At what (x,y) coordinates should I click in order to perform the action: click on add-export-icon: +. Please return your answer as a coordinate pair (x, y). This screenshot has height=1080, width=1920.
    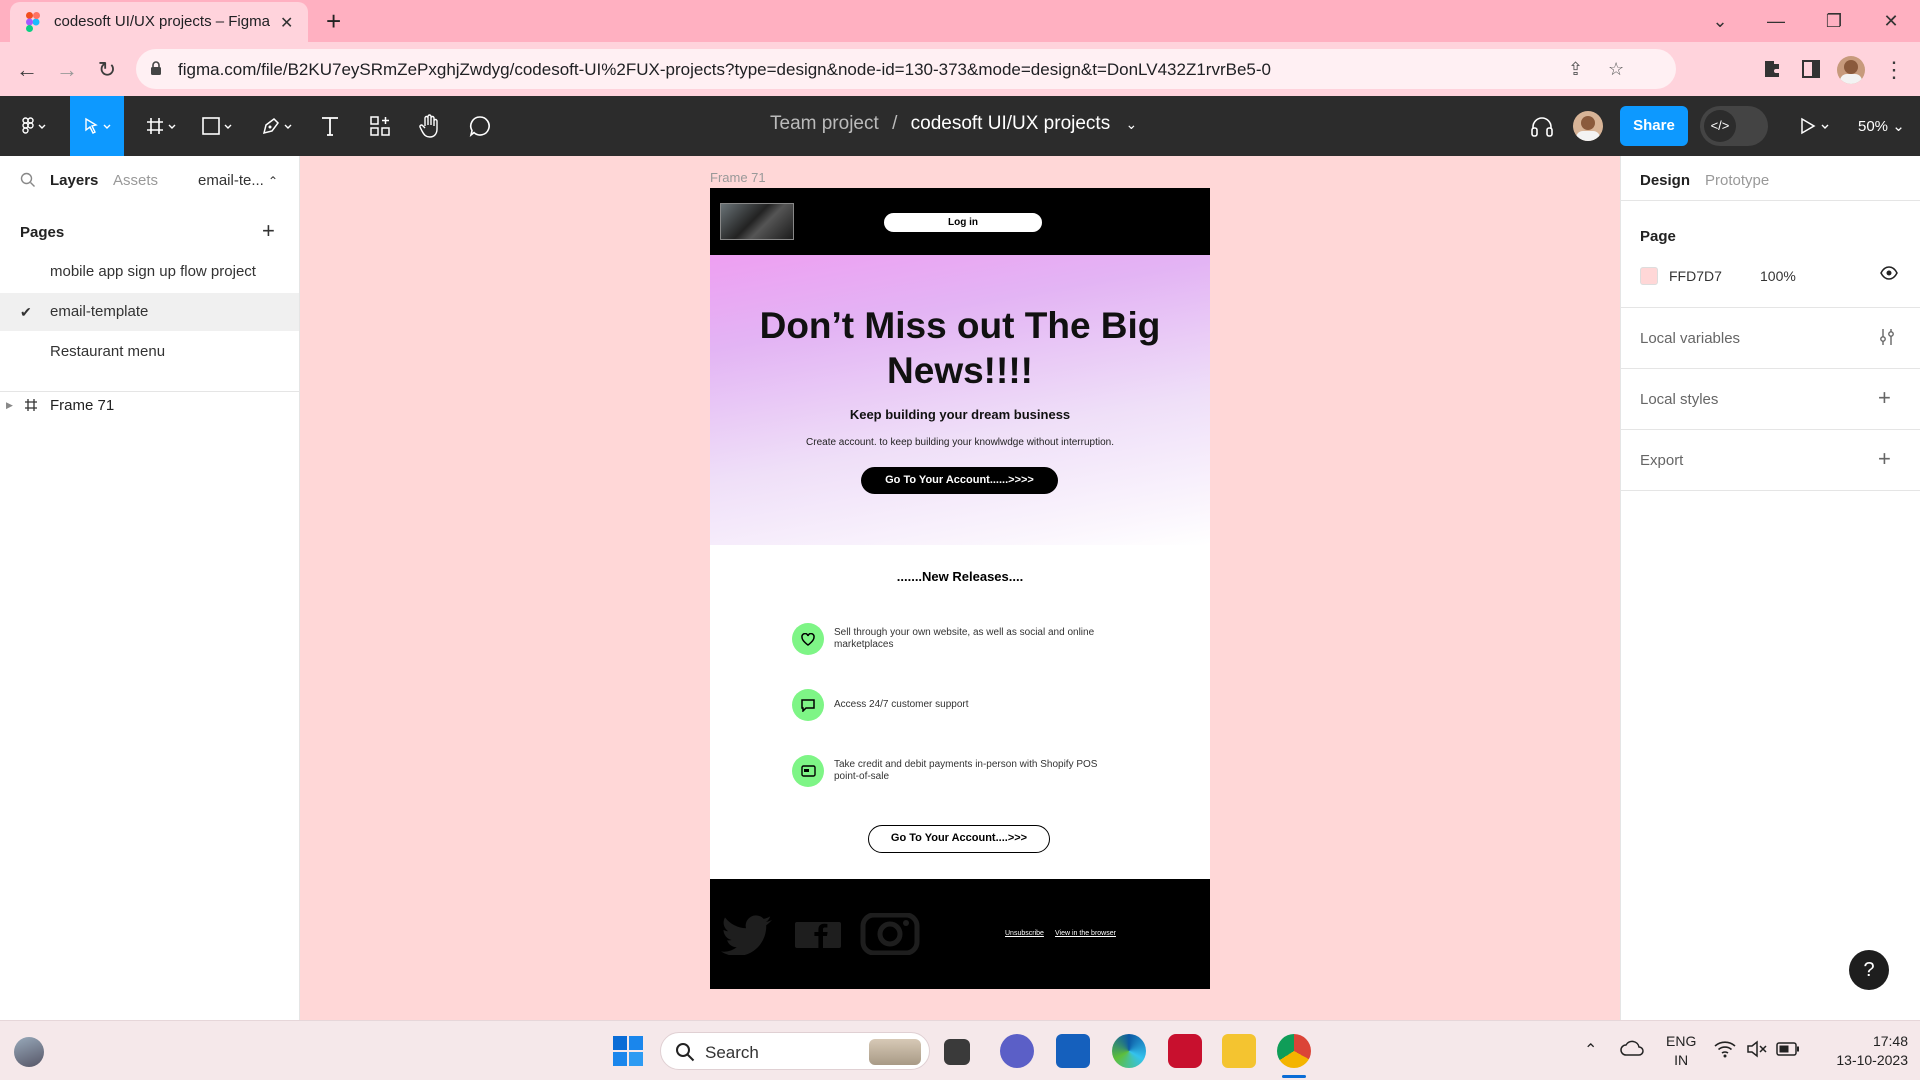
    Looking at the image, I should click on (1884, 459).